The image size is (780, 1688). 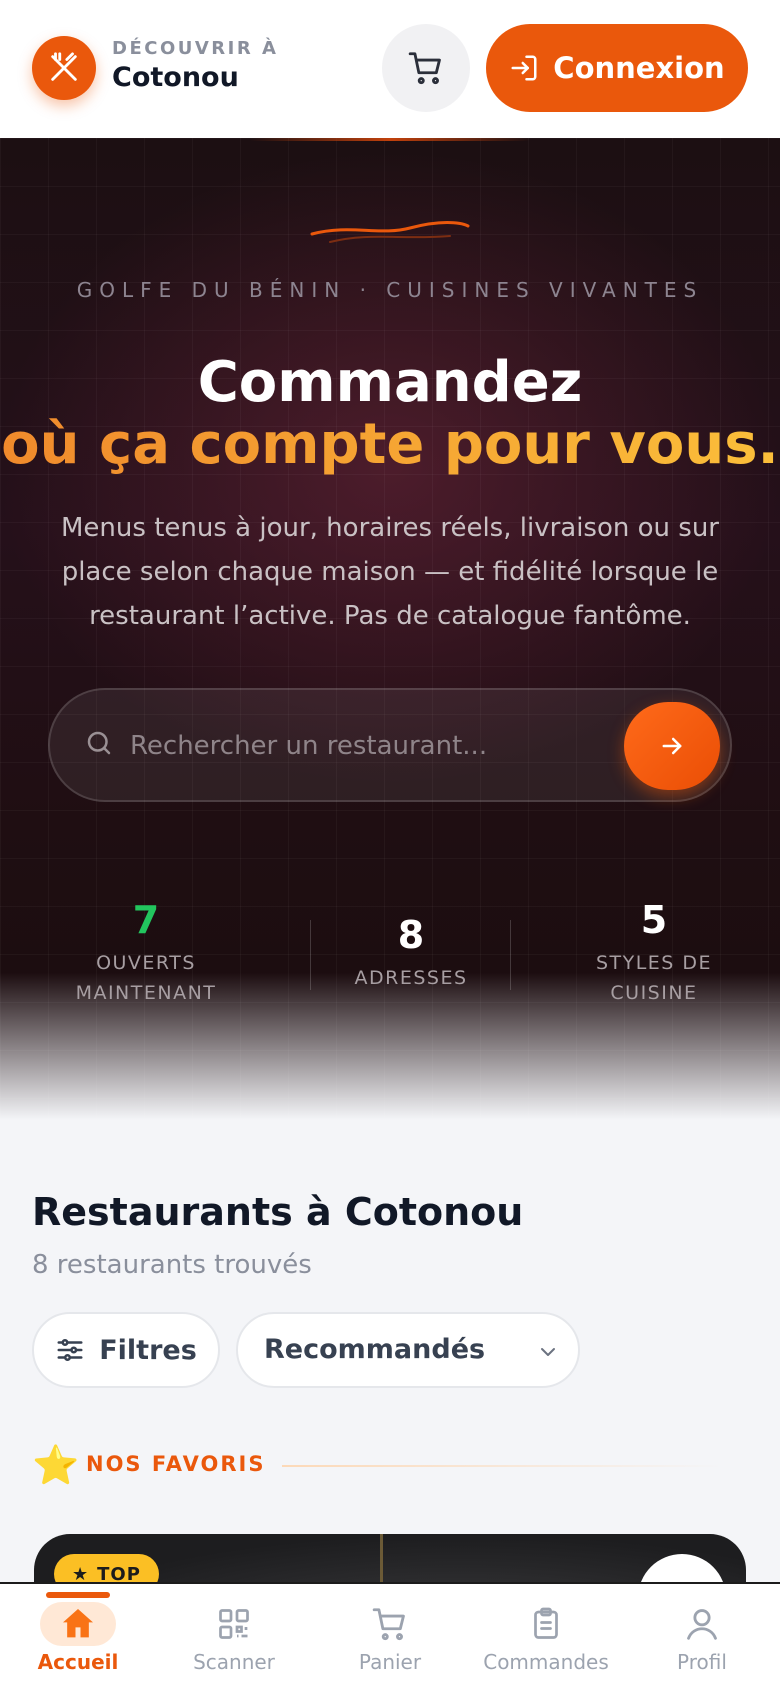 What do you see at coordinates (390, 382) in the screenshot?
I see `hero-title: Commandez` at bounding box center [390, 382].